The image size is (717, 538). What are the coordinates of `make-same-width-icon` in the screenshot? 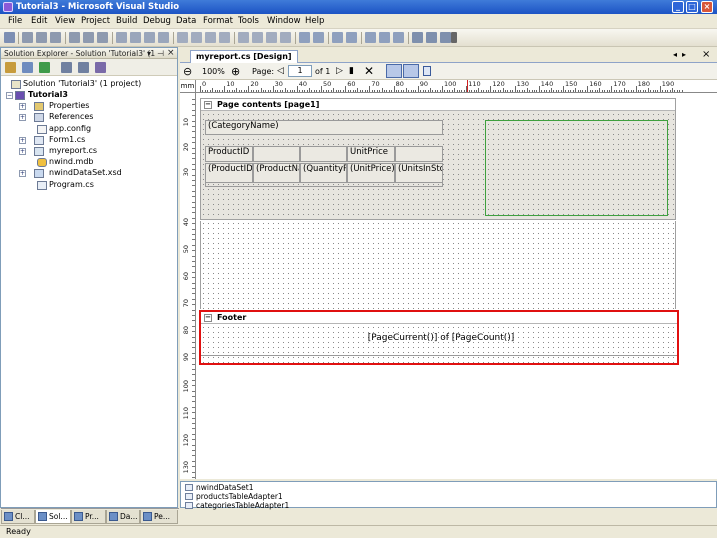 It's located at (121, 37).